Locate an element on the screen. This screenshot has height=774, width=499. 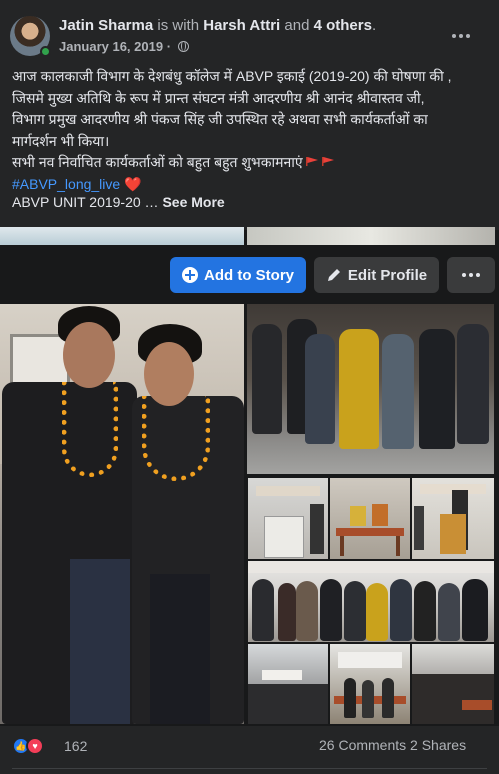
engagement-counts: 26 Comments 2 Shares is located at coordinates (392, 745).